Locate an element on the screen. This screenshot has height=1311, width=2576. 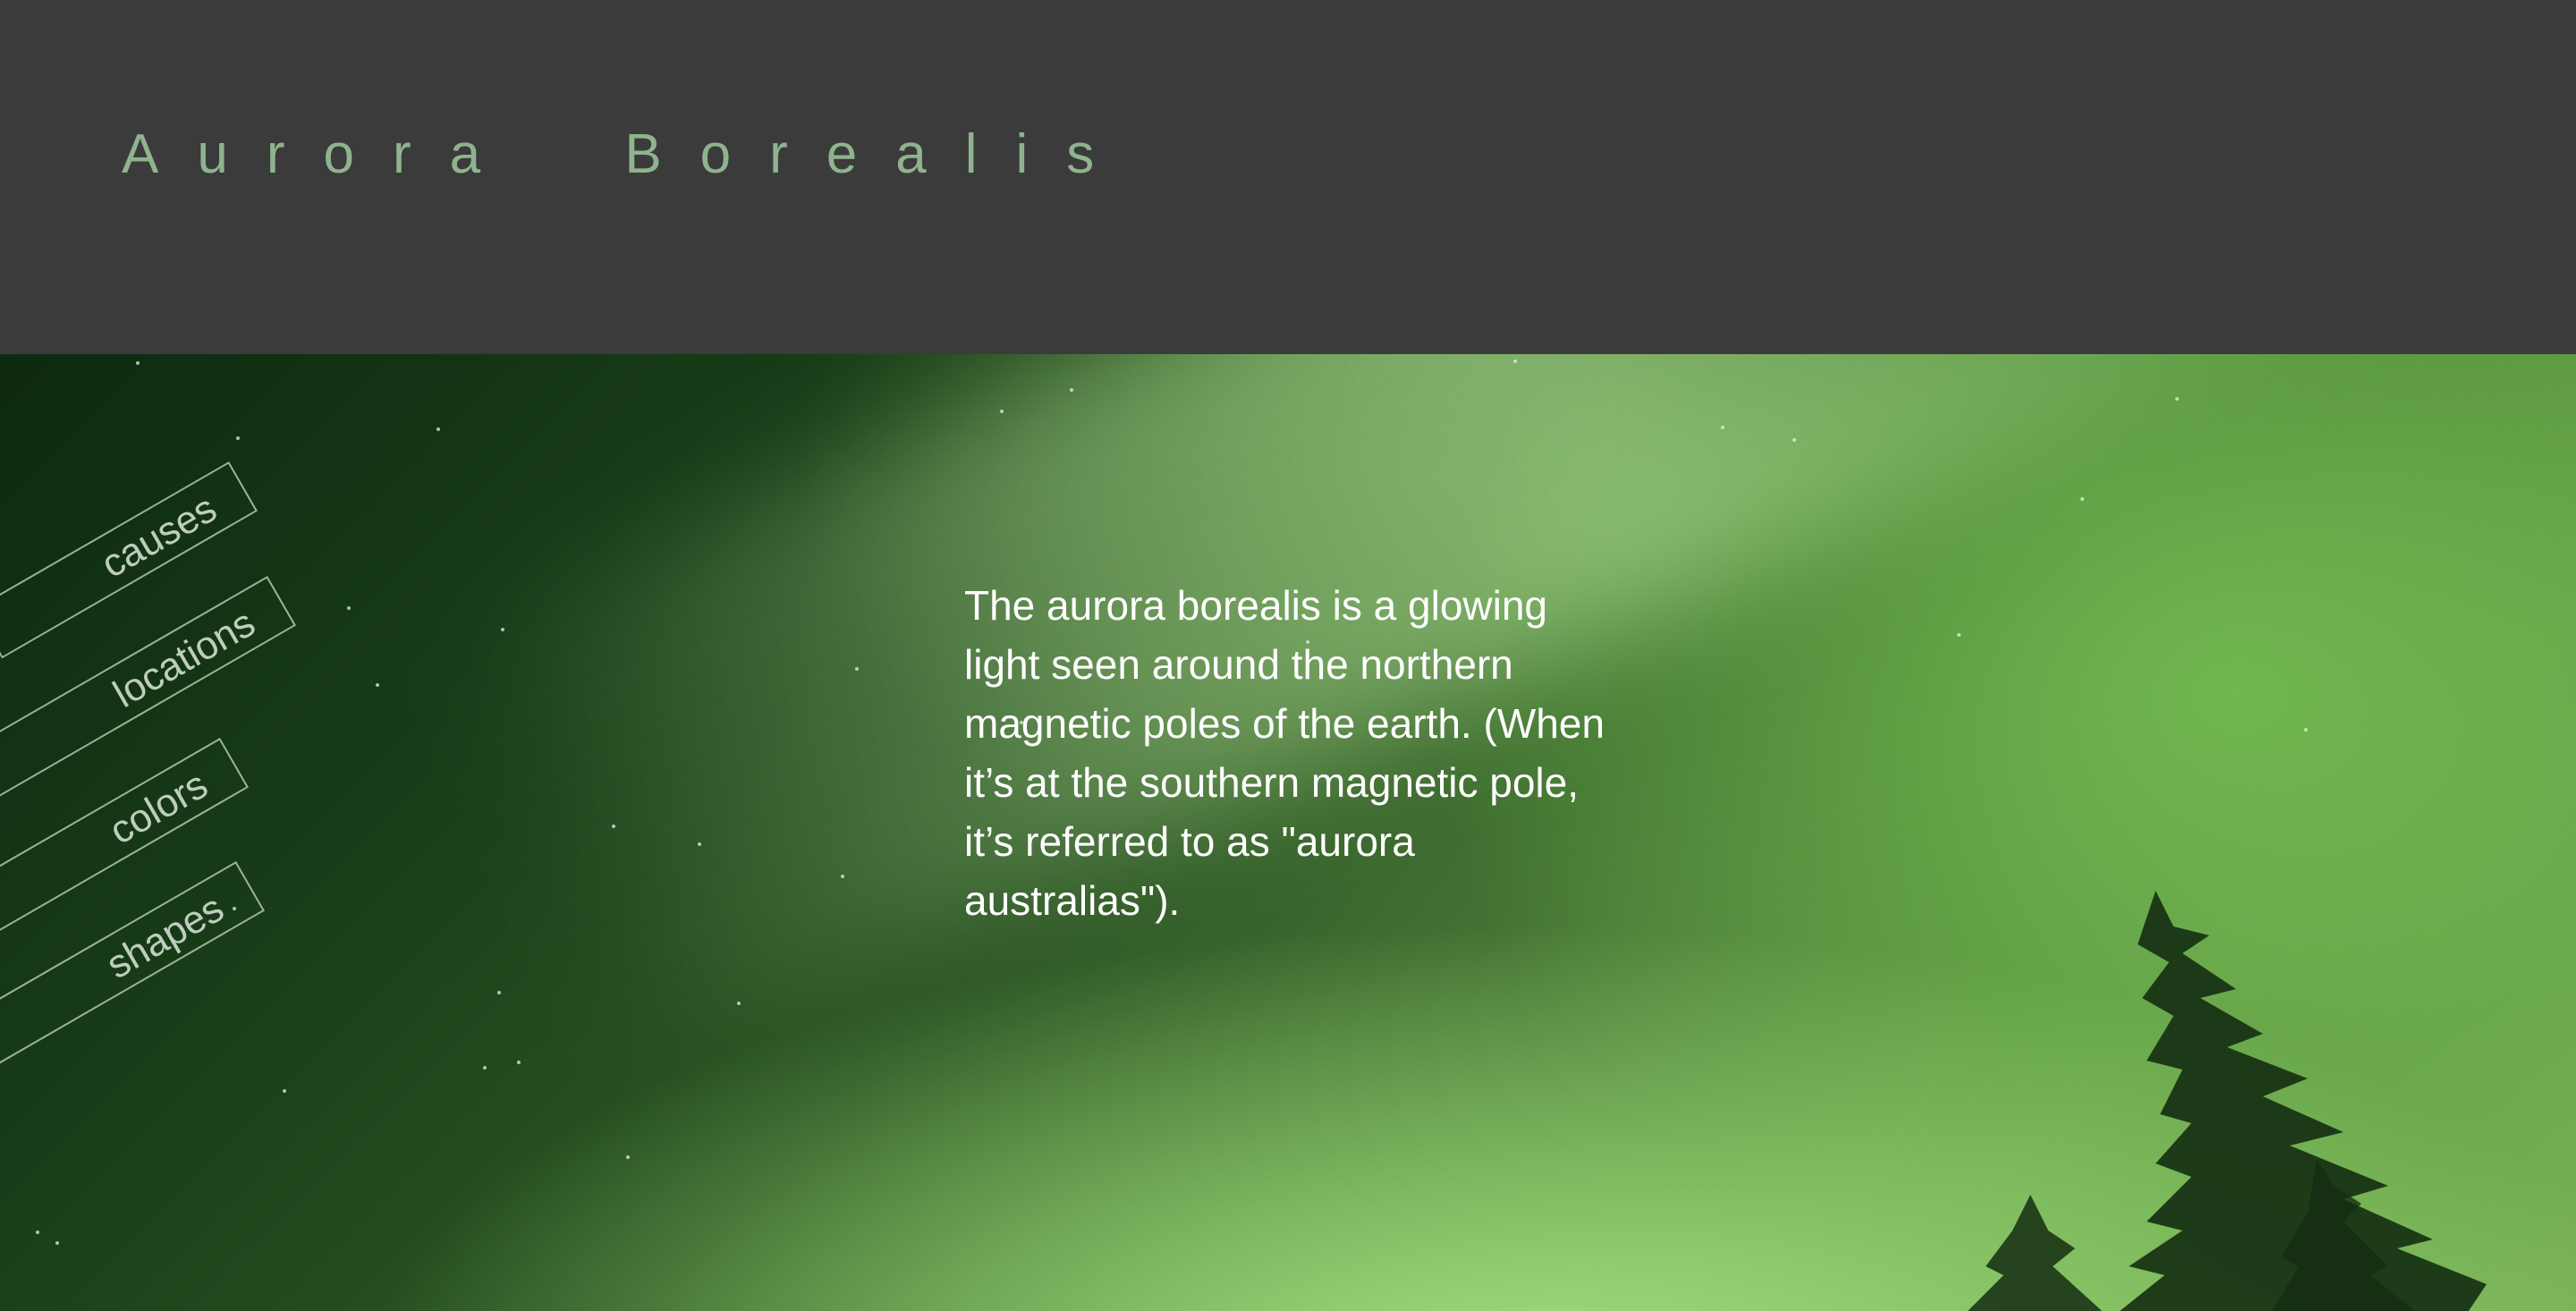
tree-silhouettes is located at coordinates (2227, 1101).